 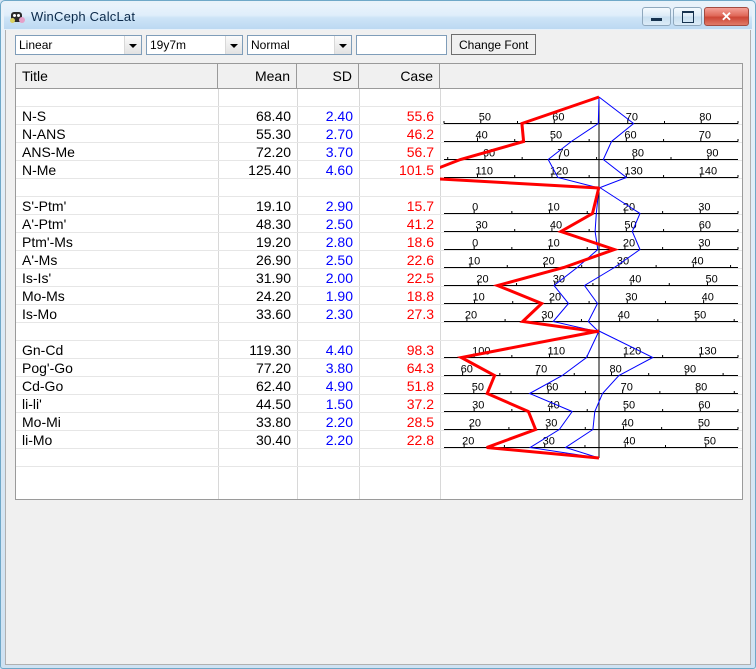 I want to click on row-title: li-li', so click(x=32, y=404).